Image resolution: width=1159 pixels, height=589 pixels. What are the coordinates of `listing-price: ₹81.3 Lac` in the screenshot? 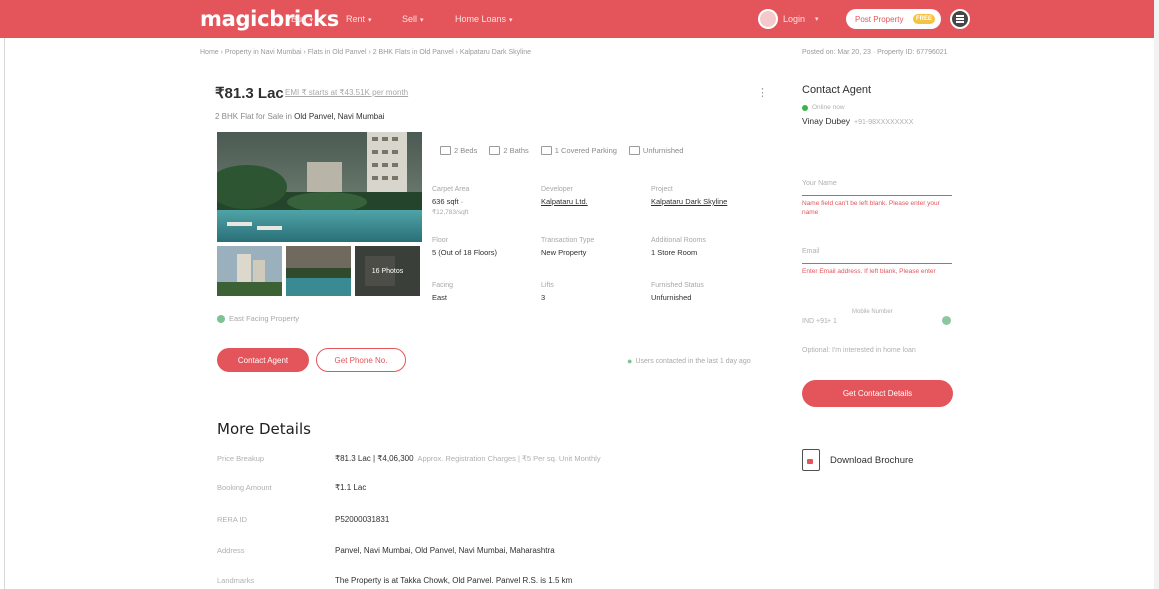 It's located at (249, 93).